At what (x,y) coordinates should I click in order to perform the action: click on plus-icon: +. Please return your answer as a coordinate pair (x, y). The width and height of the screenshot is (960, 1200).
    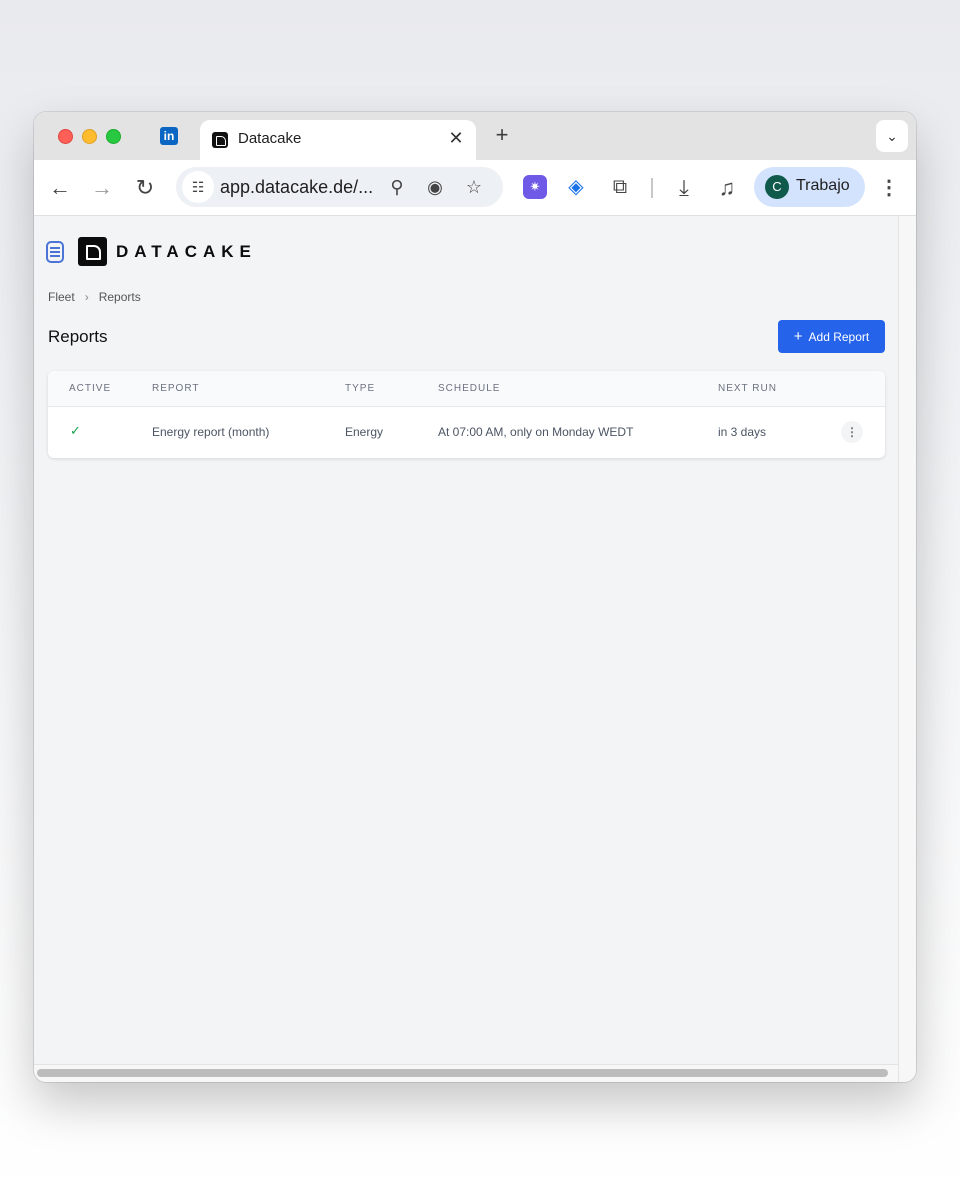
    Looking at the image, I should click on (798, 336).